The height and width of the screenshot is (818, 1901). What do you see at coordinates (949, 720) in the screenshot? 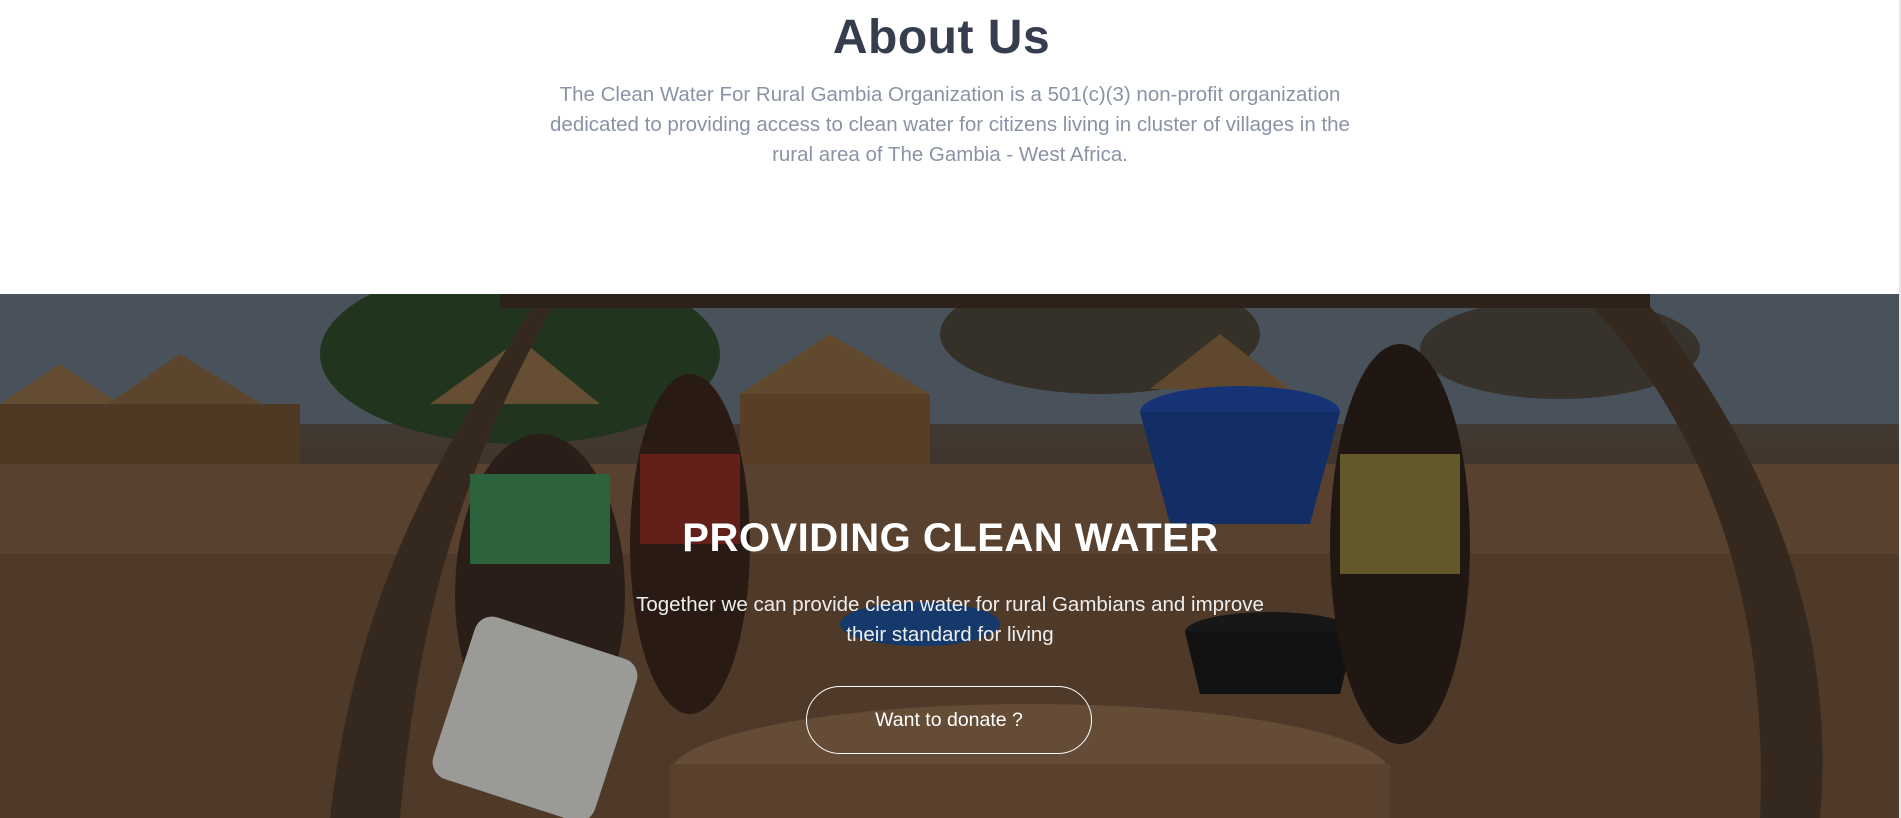
I see `donate-button: Want to donate ?` at bounding box center [949, 720].